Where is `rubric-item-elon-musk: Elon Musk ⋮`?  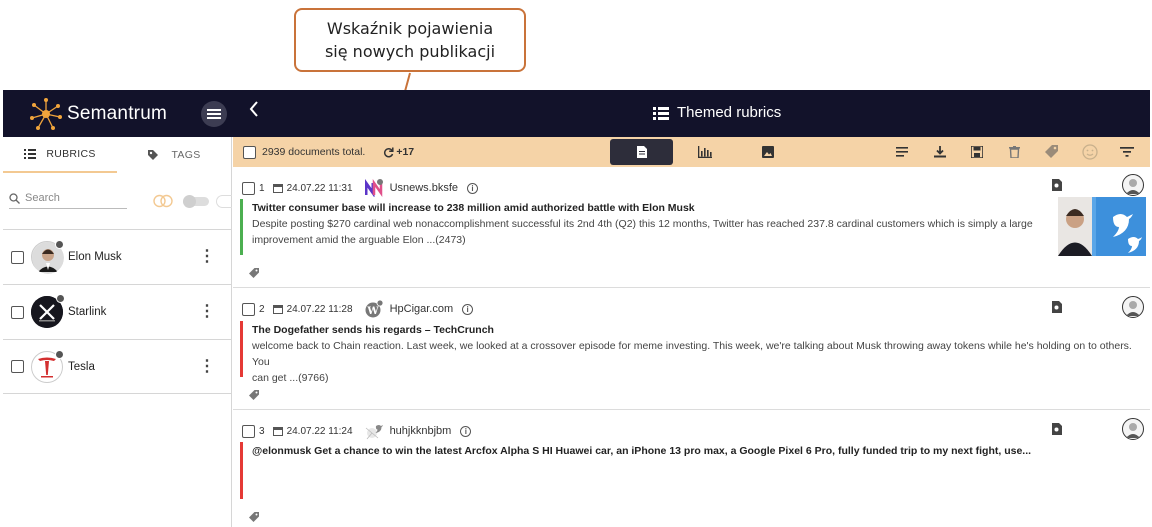
rubric-item-elon-musk: Elon Musk ⋮ is located at coordinates (117, 256).